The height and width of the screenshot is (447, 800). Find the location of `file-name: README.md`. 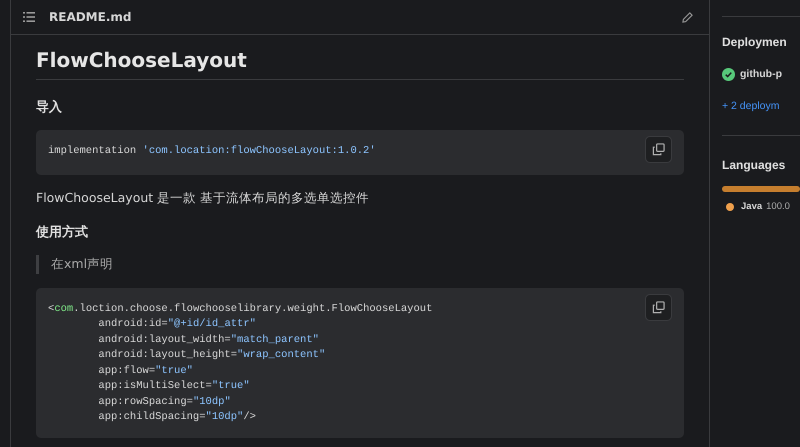

file-name: README.md is located at coordinates (90, 17).